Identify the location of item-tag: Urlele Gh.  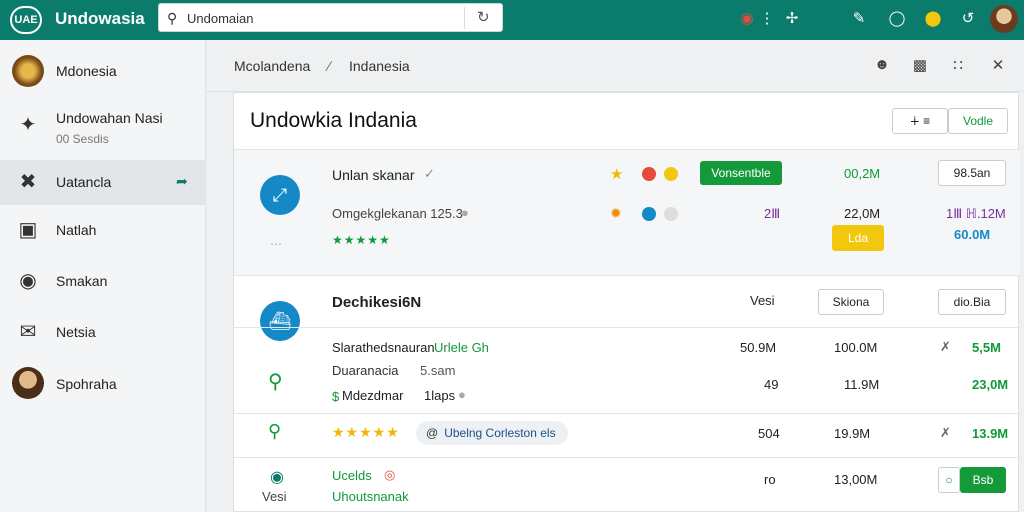
(461, 347).